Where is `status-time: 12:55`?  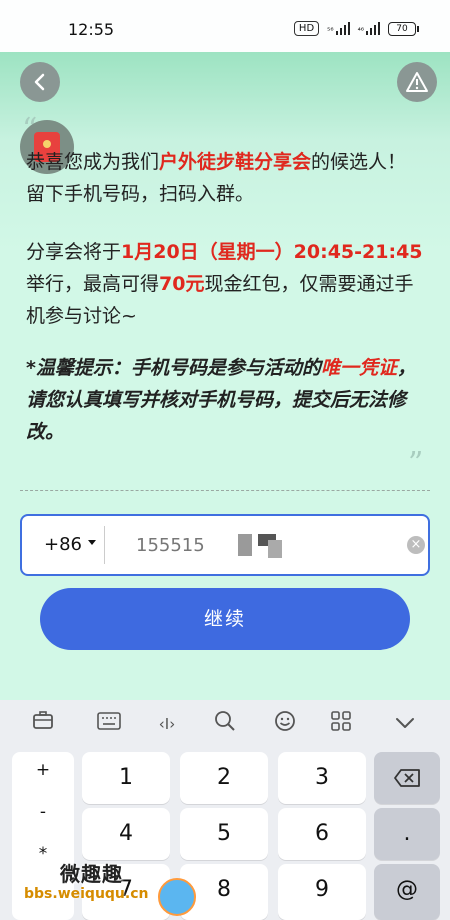 status-time: 12:55 is located at coordinates (91, 29).